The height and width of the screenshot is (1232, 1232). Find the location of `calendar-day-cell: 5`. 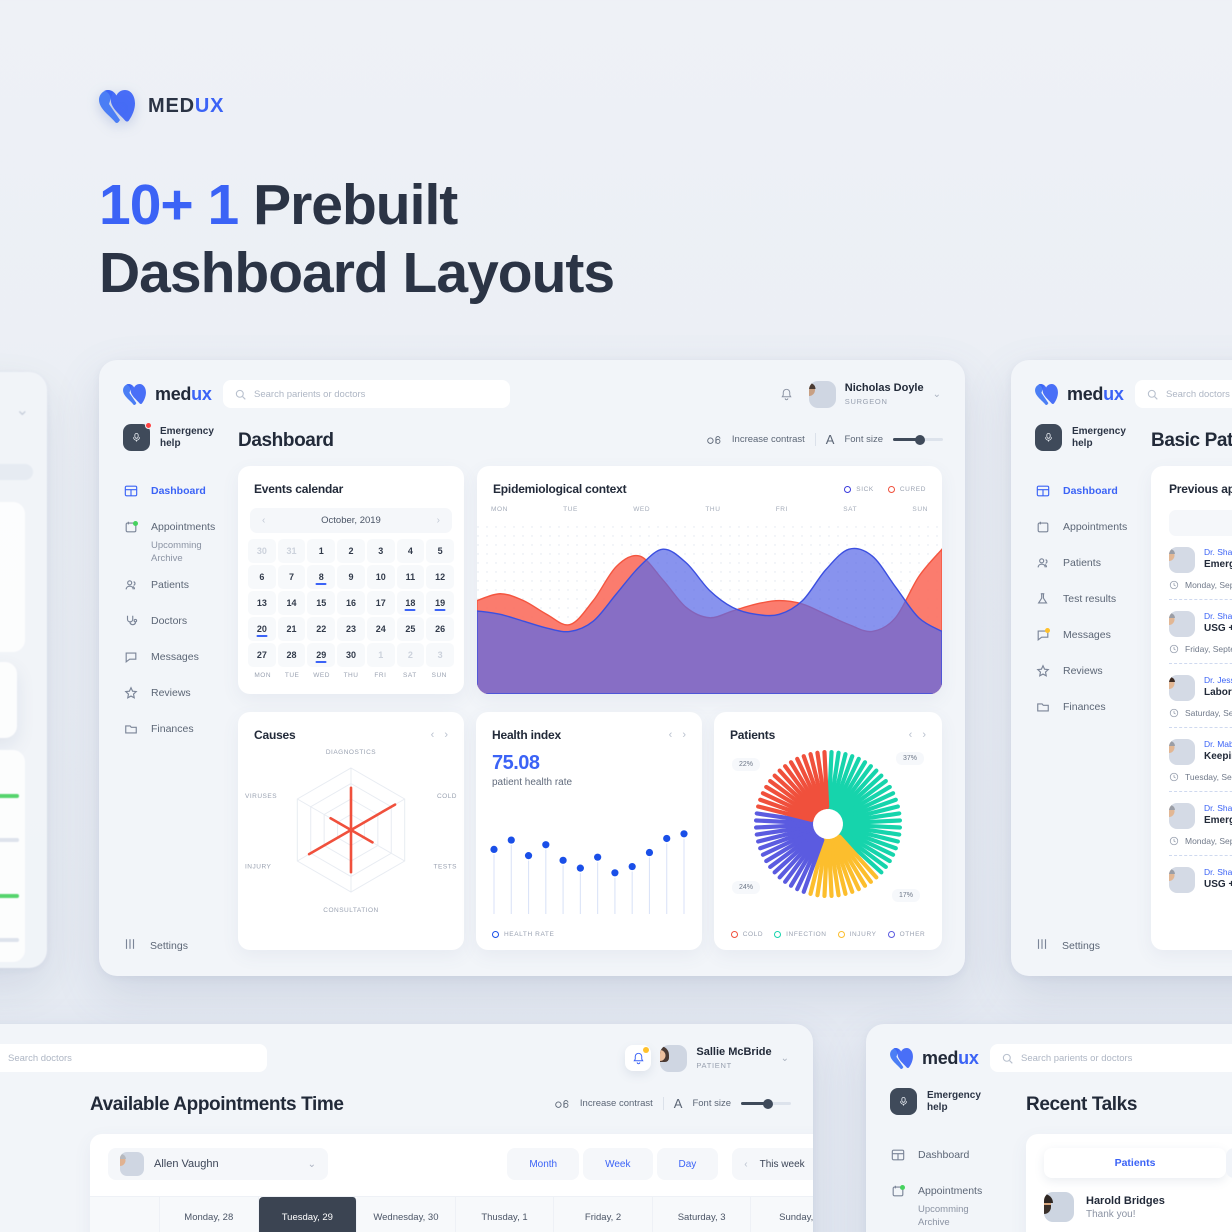

calendar-day-cell: 5 is located at coordinates (440, 551).